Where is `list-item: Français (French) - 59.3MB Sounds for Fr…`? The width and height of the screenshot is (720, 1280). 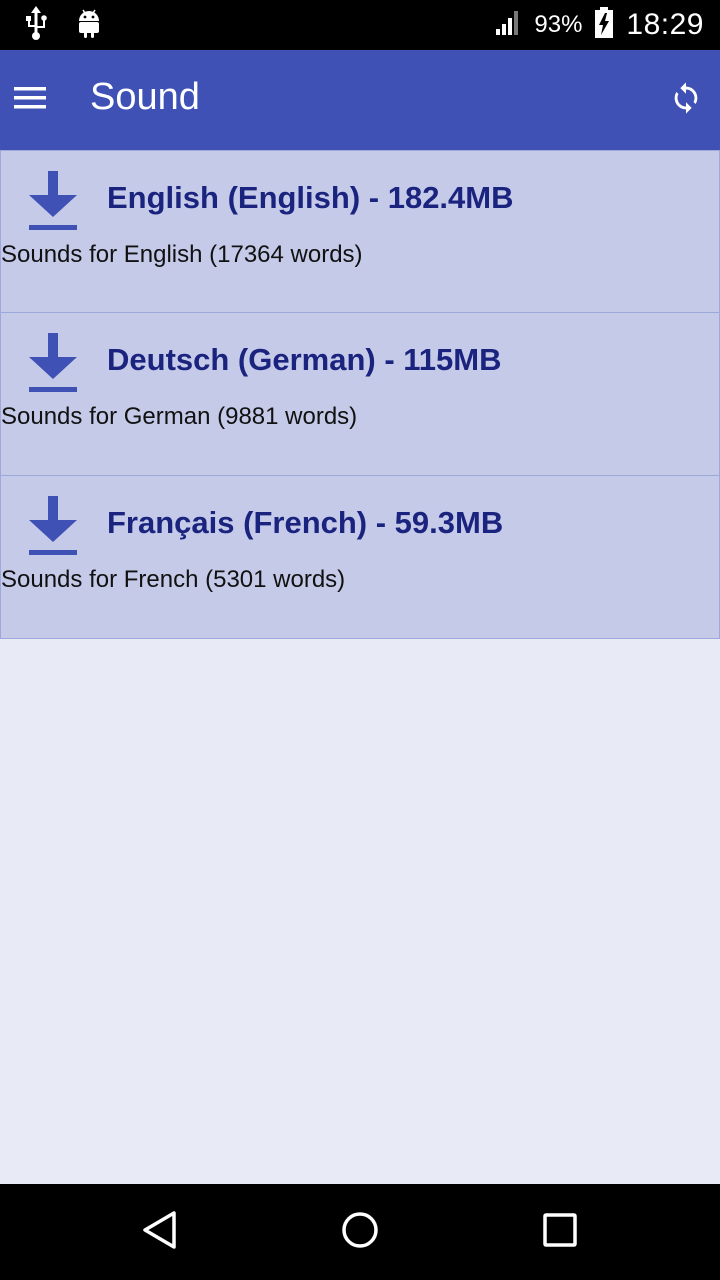 list-item: Français (French) - 59.3MB Sounds for Fr… is located at coordinates (360, 557).